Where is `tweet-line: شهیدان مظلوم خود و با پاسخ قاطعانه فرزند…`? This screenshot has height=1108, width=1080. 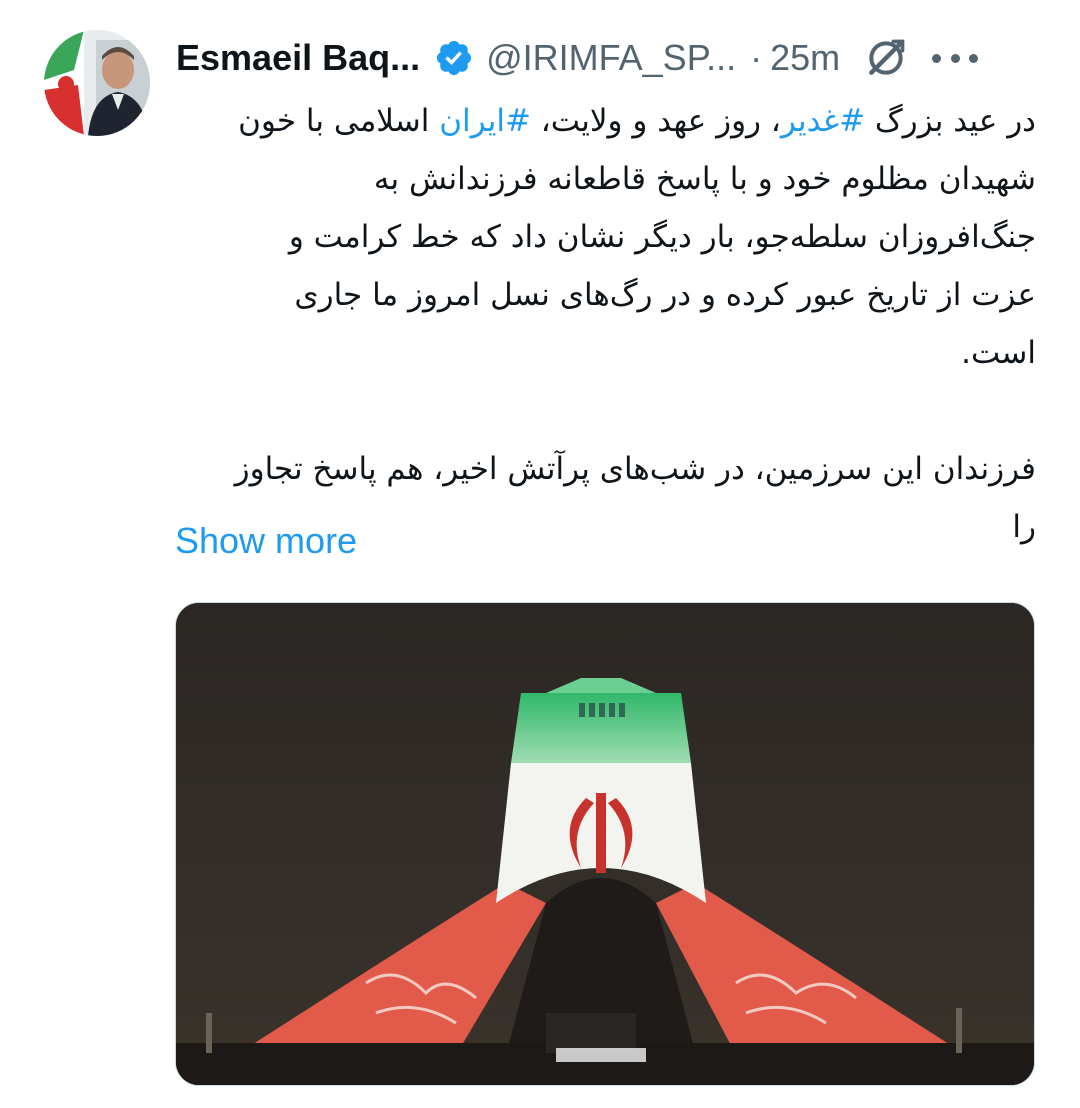
tweet-line: شهیدان مظلوم خود و با پاسخ قاطعانه فرزند… is located at coordinates (704, 179).